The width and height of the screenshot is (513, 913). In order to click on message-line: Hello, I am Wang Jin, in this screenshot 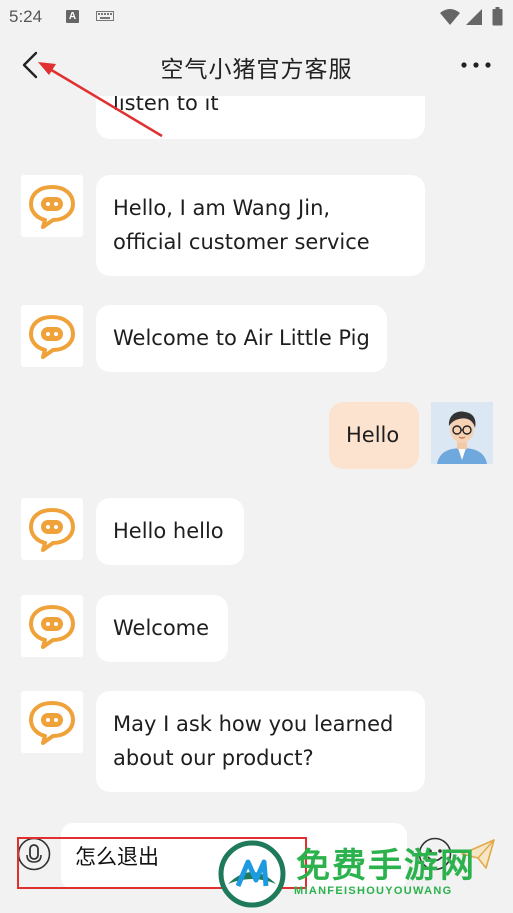, I will do `click(222, 208)`.